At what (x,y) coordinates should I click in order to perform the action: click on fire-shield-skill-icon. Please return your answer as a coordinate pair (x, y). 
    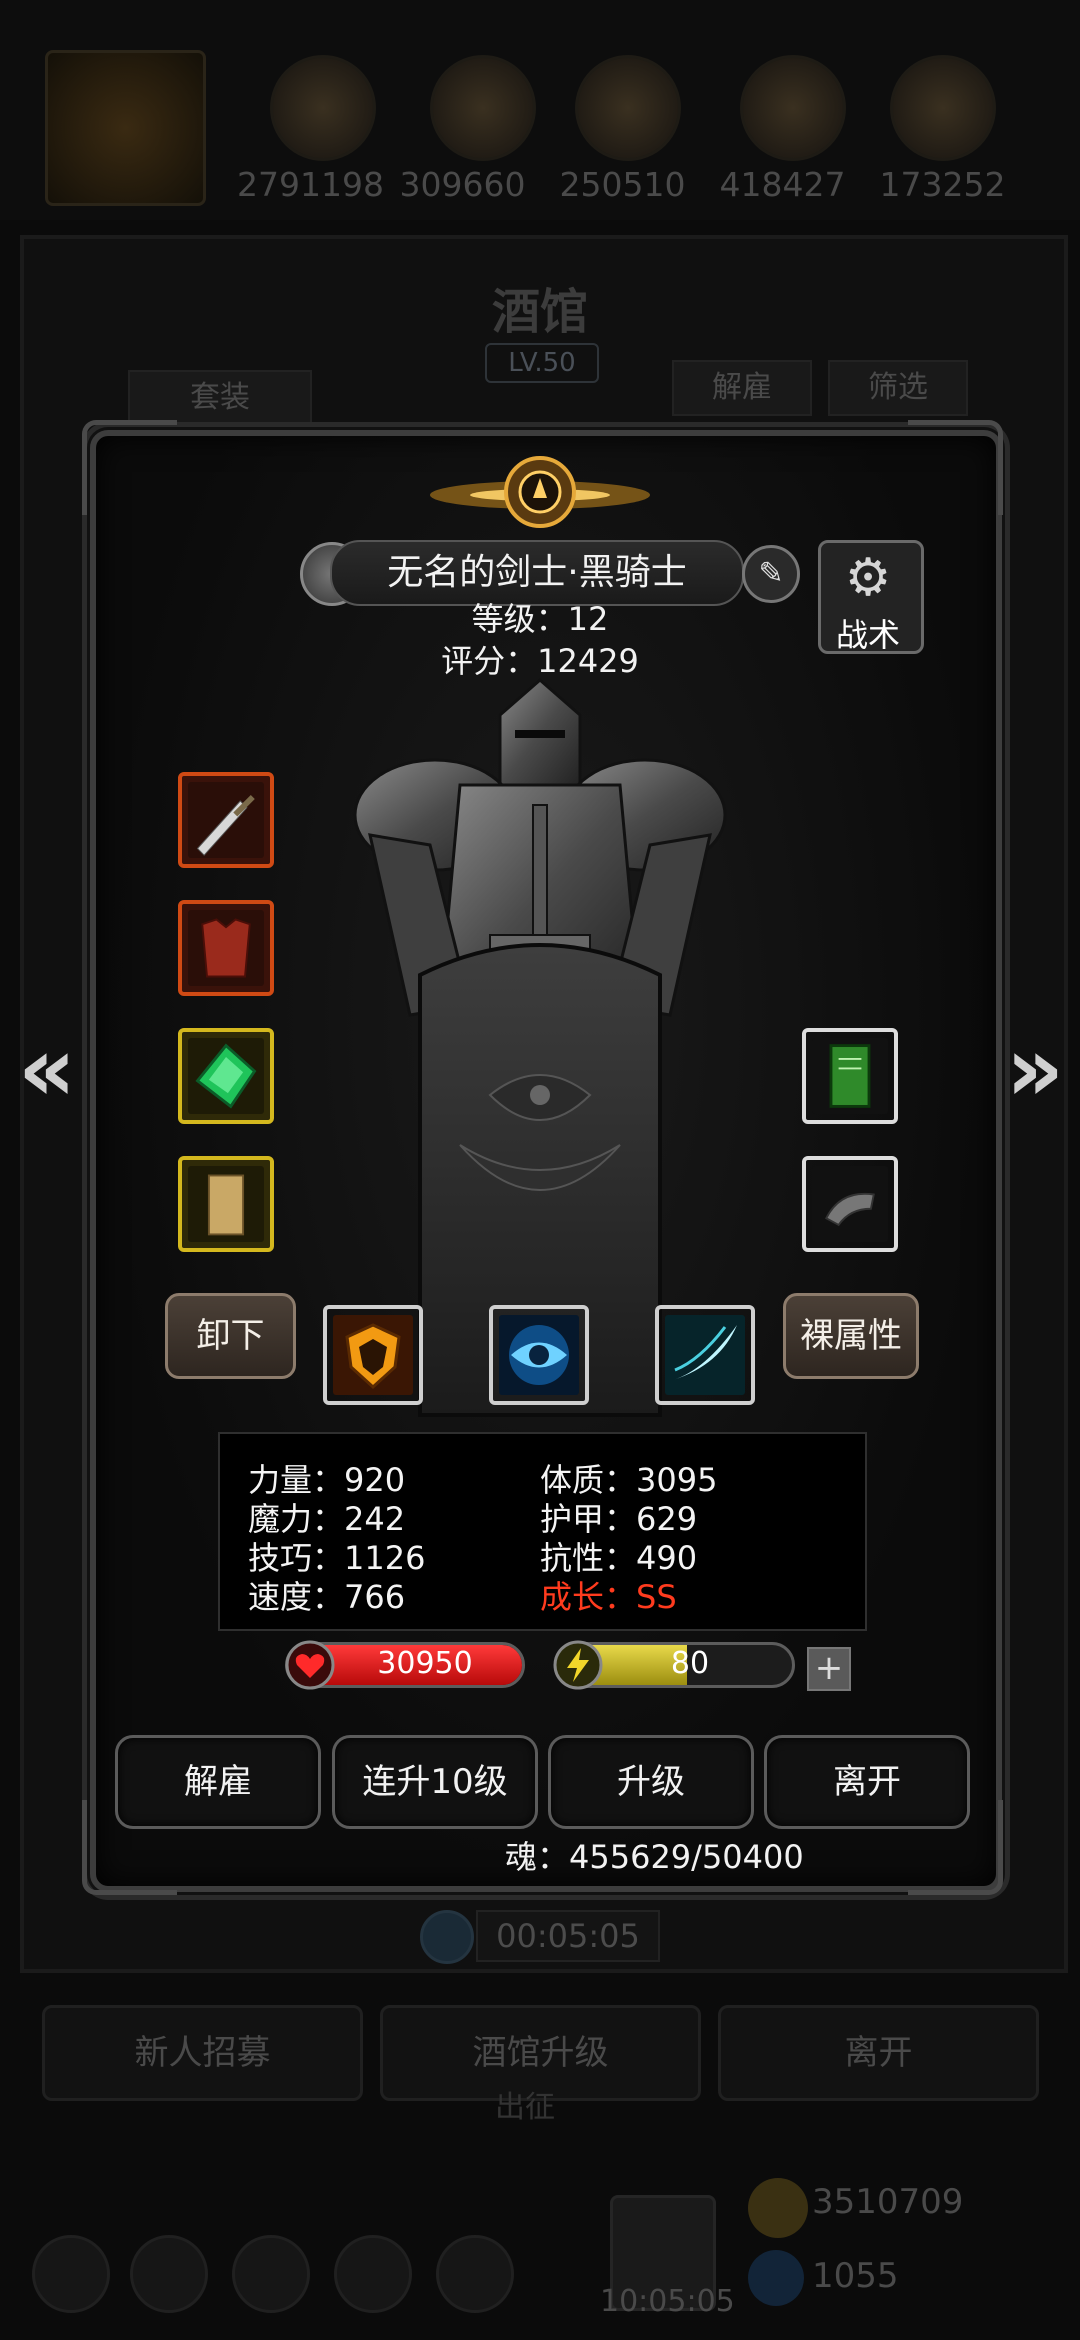
    Looking at the image, I should click on (373, 1355).